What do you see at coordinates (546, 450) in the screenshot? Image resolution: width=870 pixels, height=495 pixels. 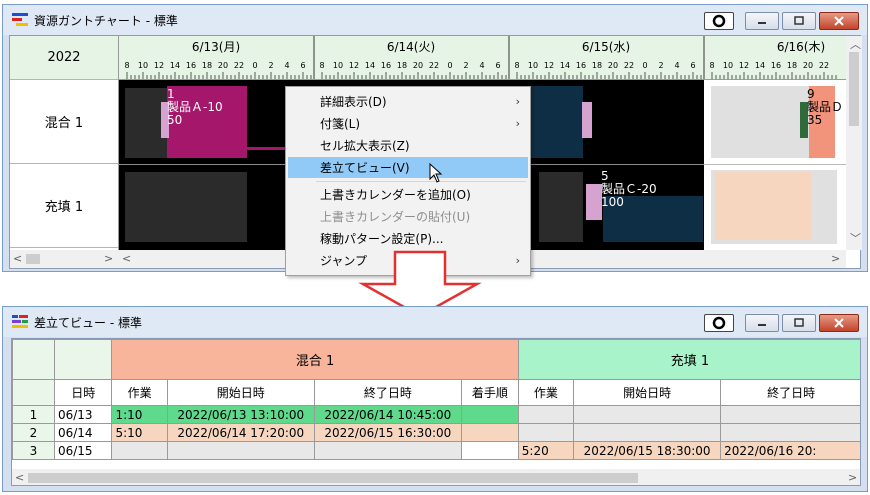 I see `cell-fill-job: 5:20` at bounding box center [546, 450].